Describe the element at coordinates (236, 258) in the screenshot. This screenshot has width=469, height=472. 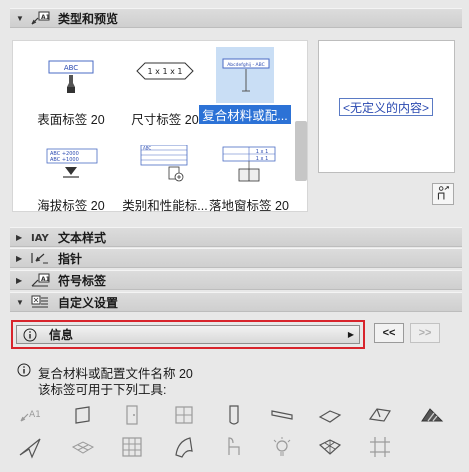
I see `section-pointer: ▶ 指针` at that location.